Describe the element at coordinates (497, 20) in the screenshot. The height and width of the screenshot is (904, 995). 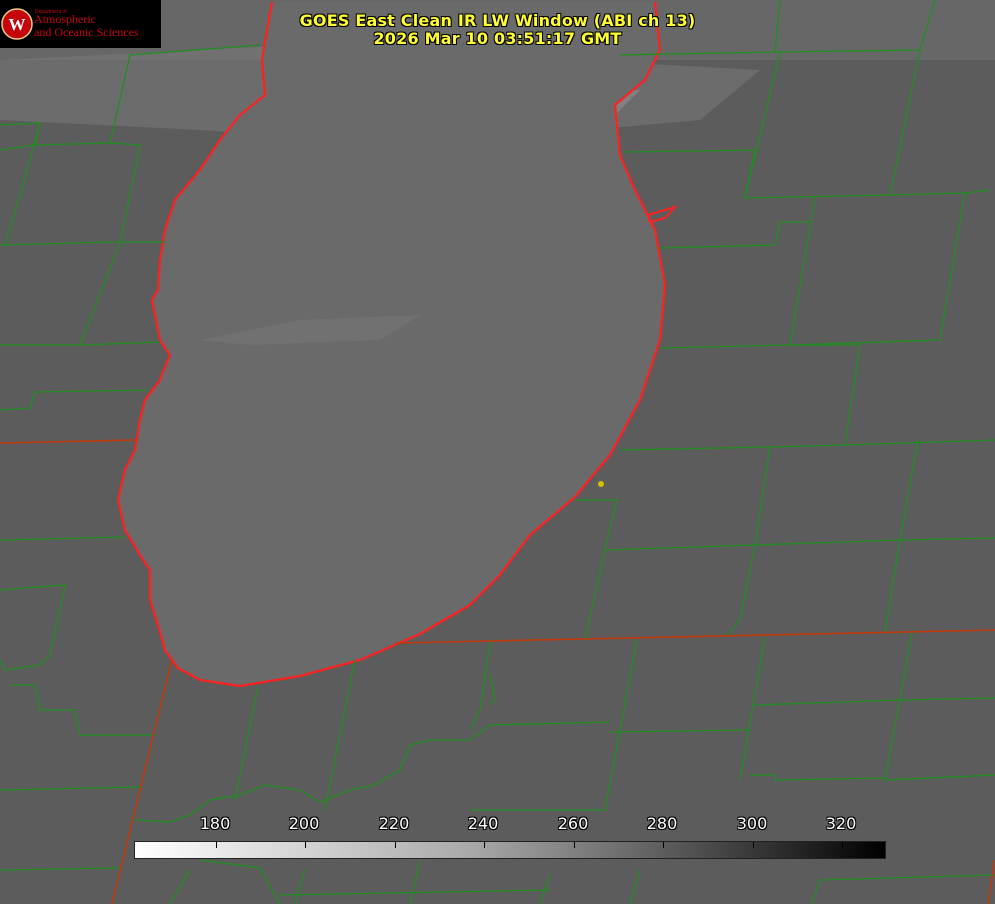
I see `image-title: GOES East Clean IR LW Window (ABI ch 13)` at that location.